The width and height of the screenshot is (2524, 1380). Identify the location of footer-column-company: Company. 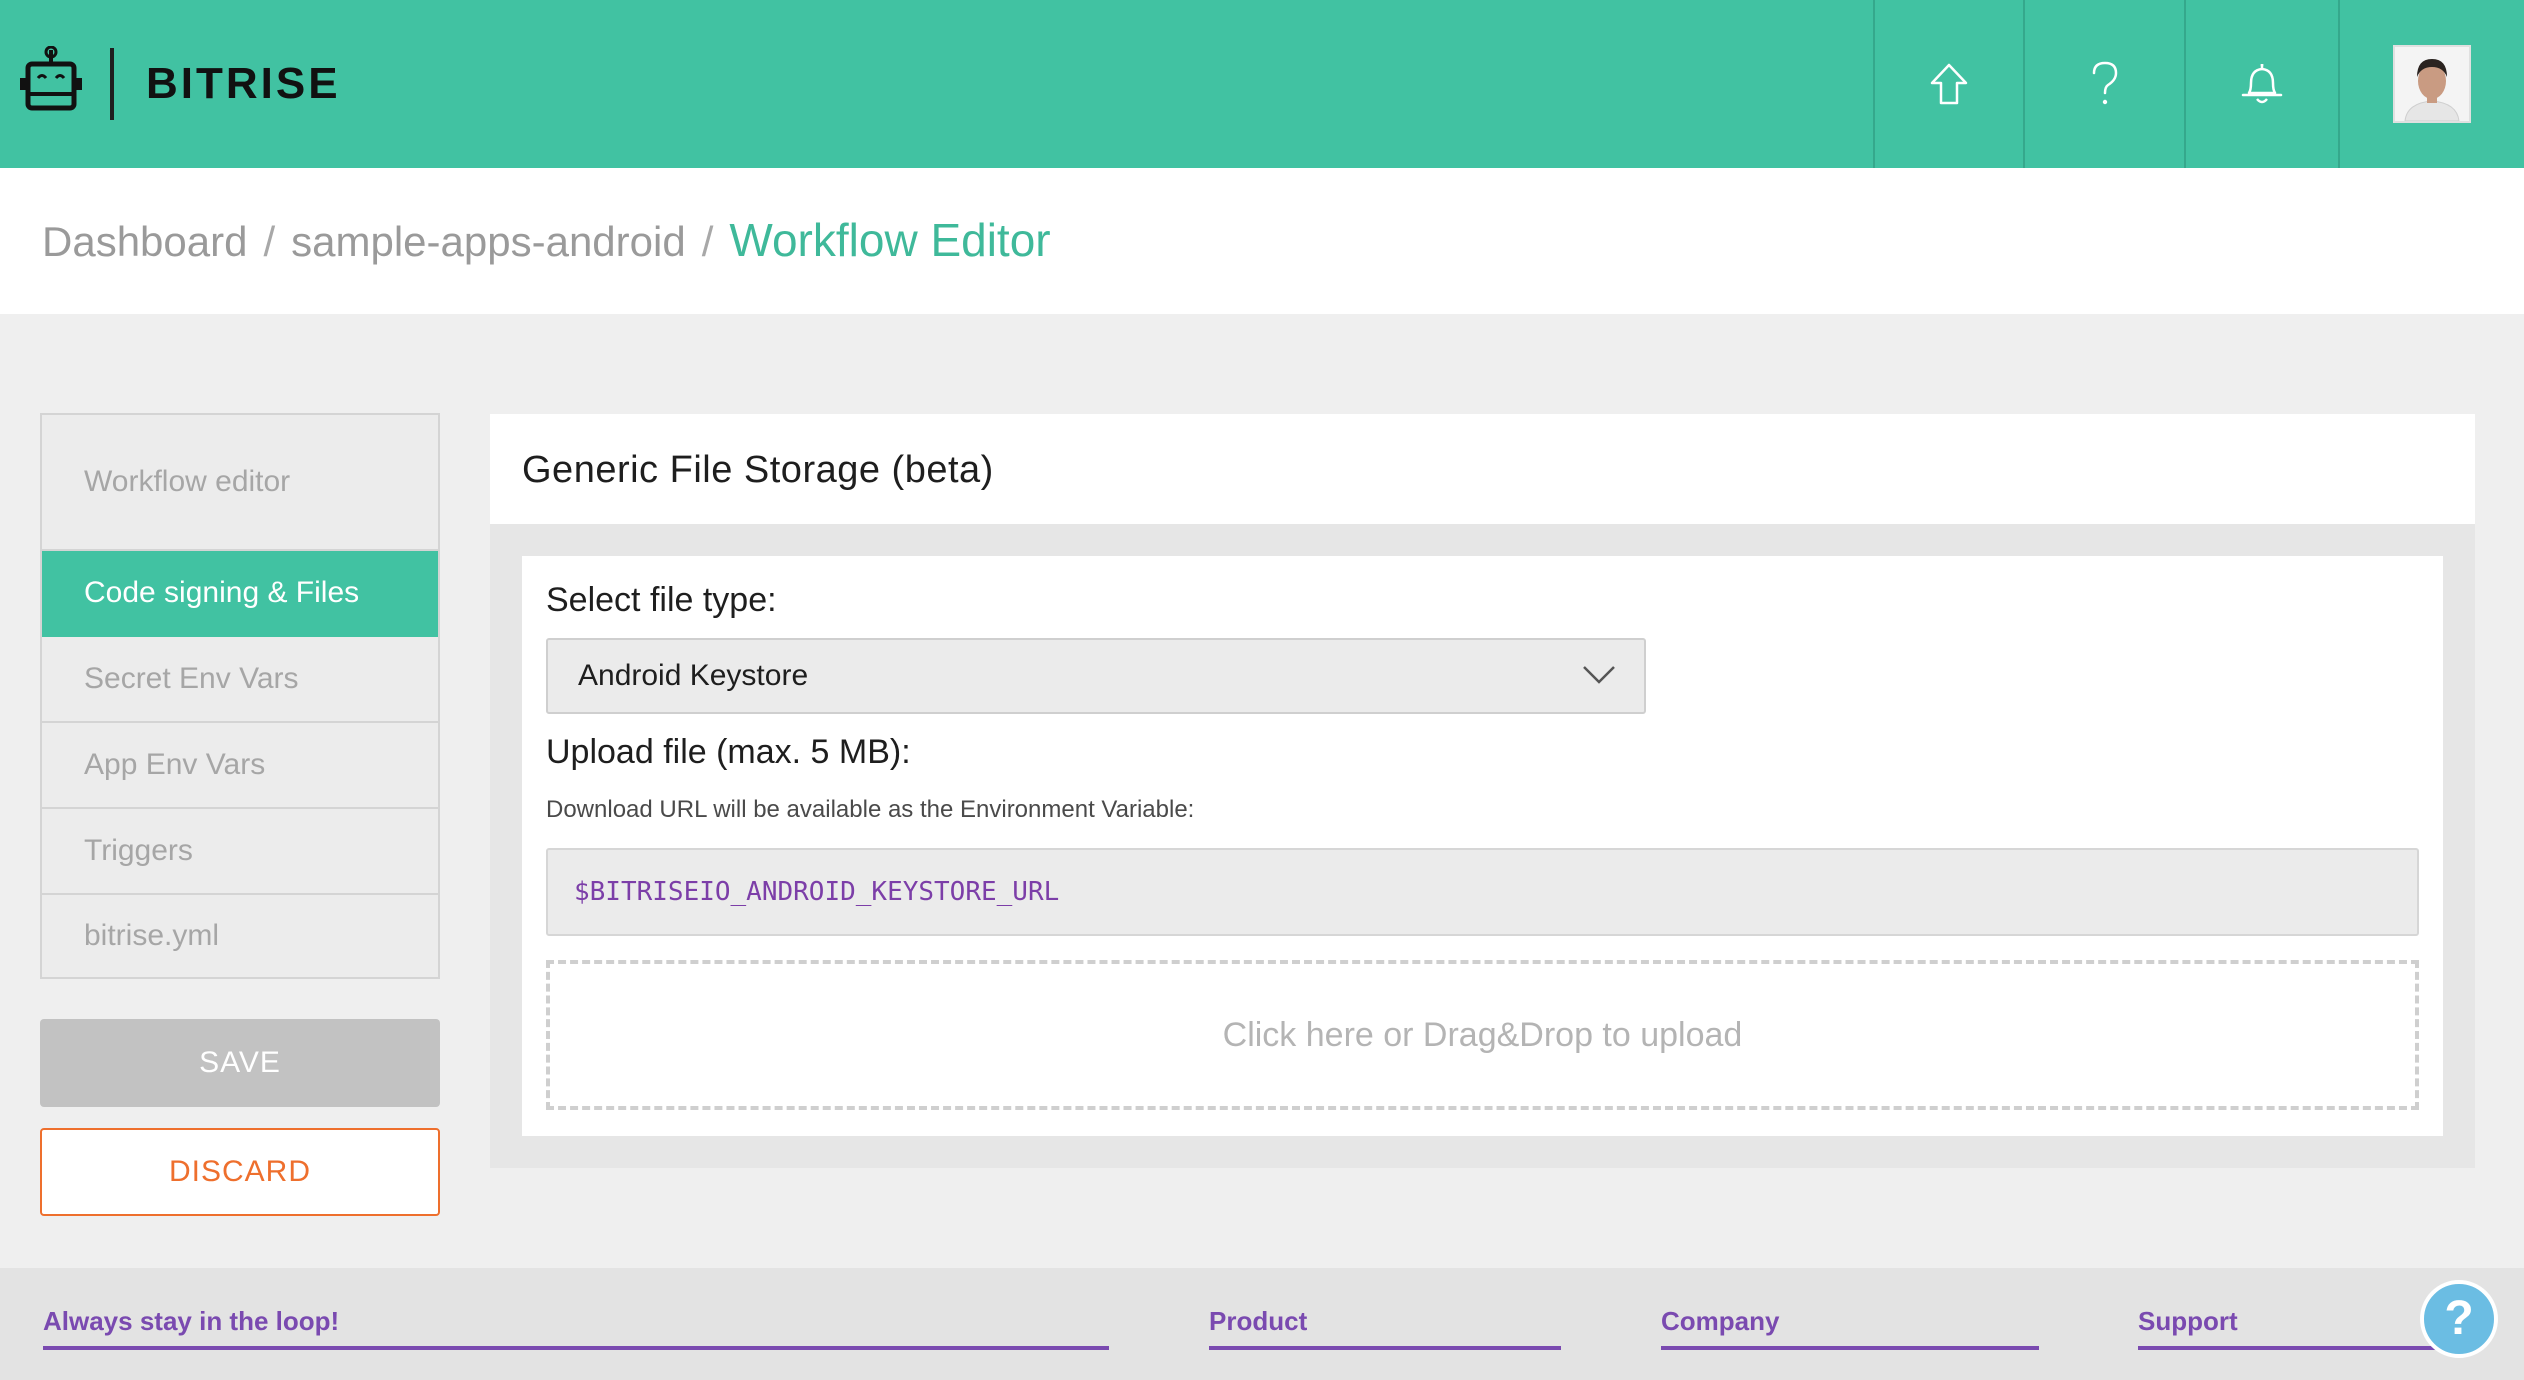
(1850, 1328).